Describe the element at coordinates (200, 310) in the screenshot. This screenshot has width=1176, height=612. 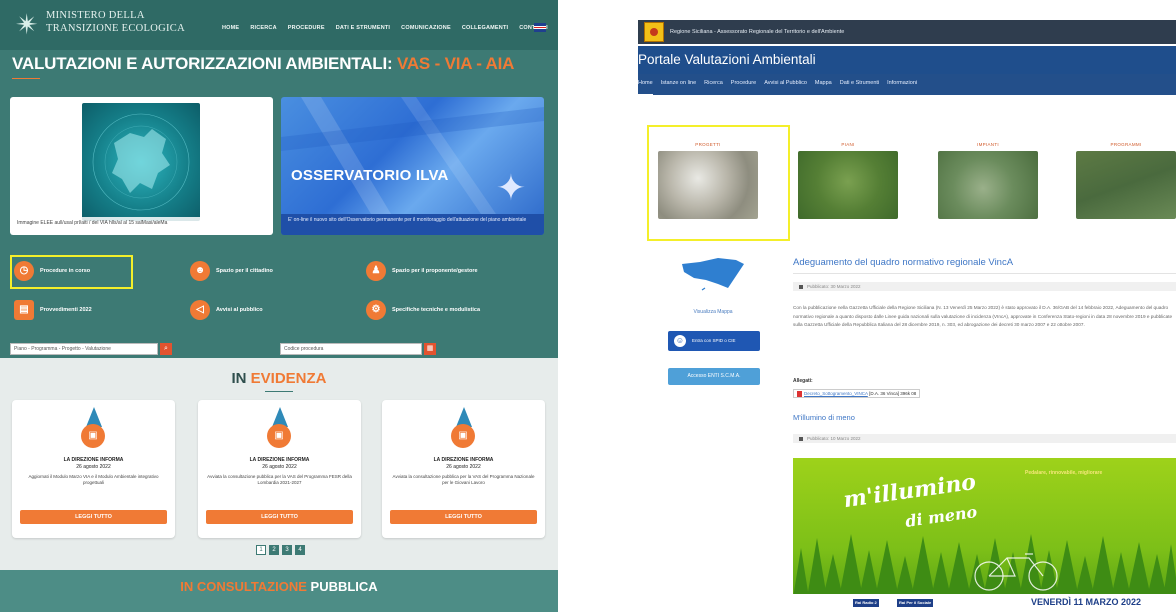
I see `megaphone-icon: ◁` at that location.